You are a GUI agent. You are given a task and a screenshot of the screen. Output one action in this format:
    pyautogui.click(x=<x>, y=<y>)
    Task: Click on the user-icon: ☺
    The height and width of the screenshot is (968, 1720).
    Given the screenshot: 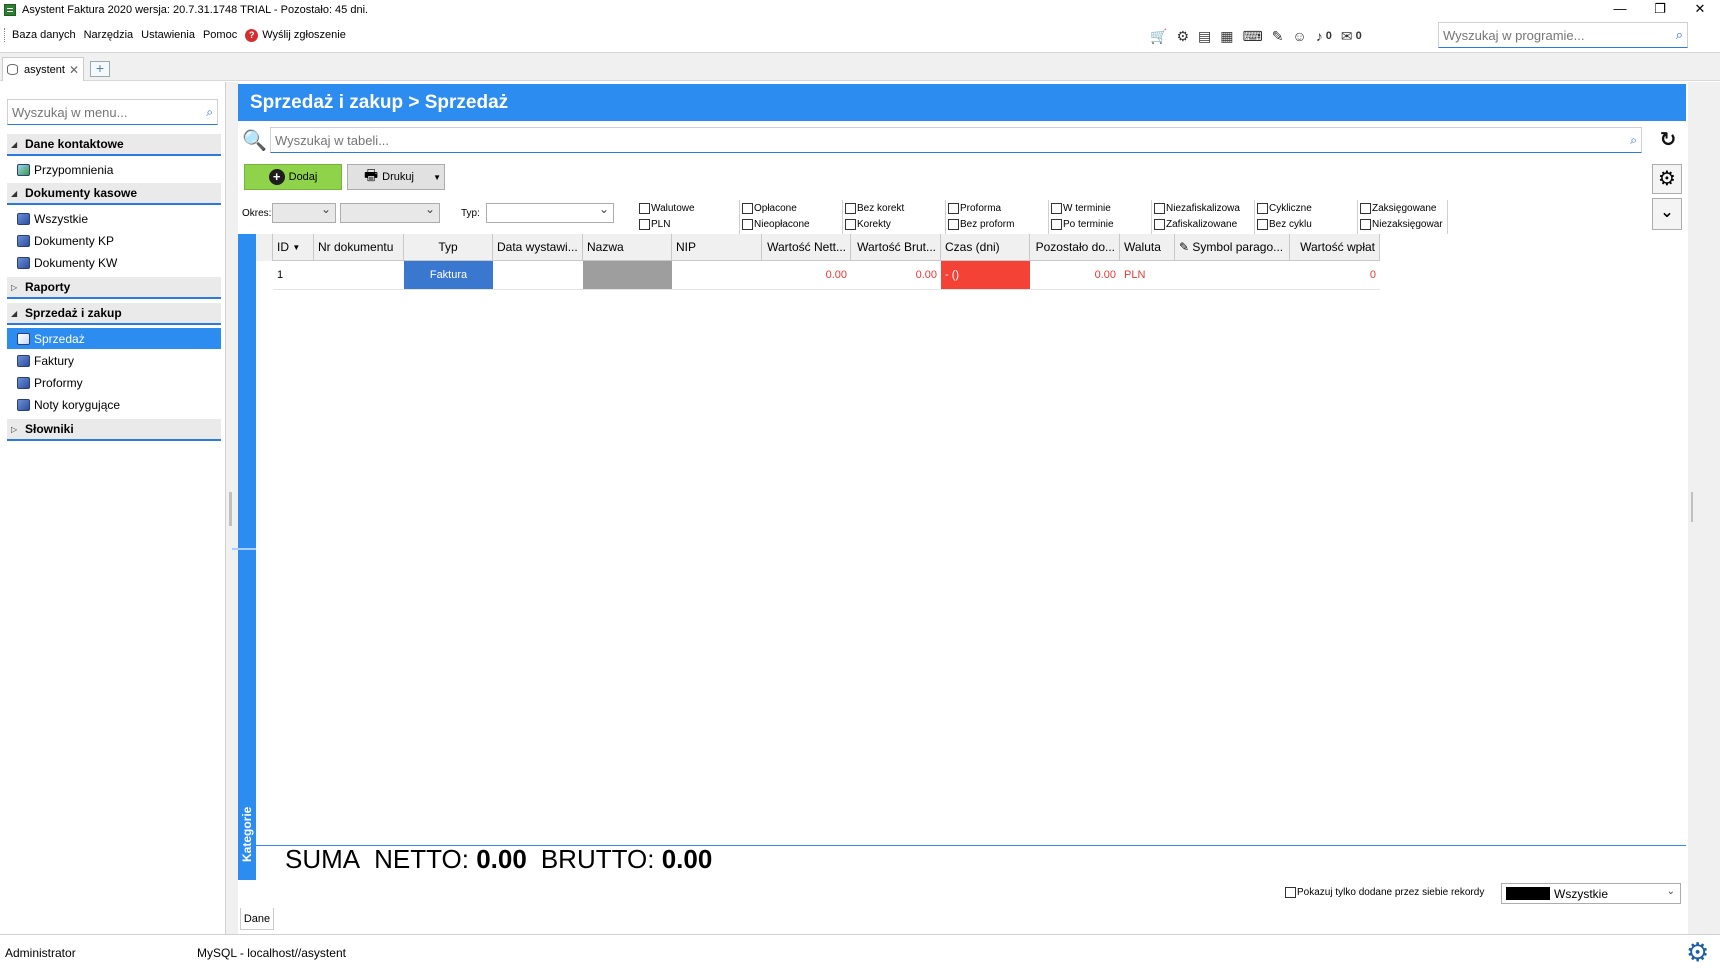 What is the action you would take?
    pyautogui.click(x=1299, y=36)
    